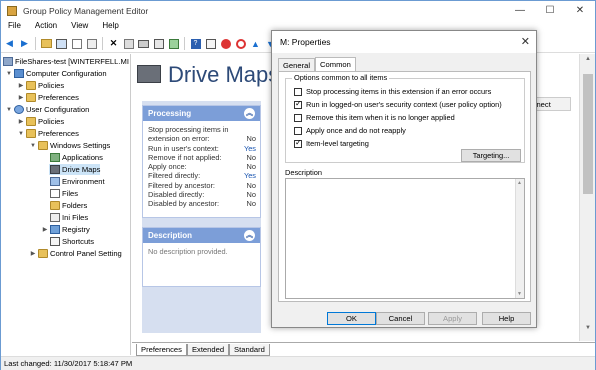 The width and height of the screenshot is (596, 370). I want to click on tree-user-configuration: ▼ User Configuration, so click(47, 109).